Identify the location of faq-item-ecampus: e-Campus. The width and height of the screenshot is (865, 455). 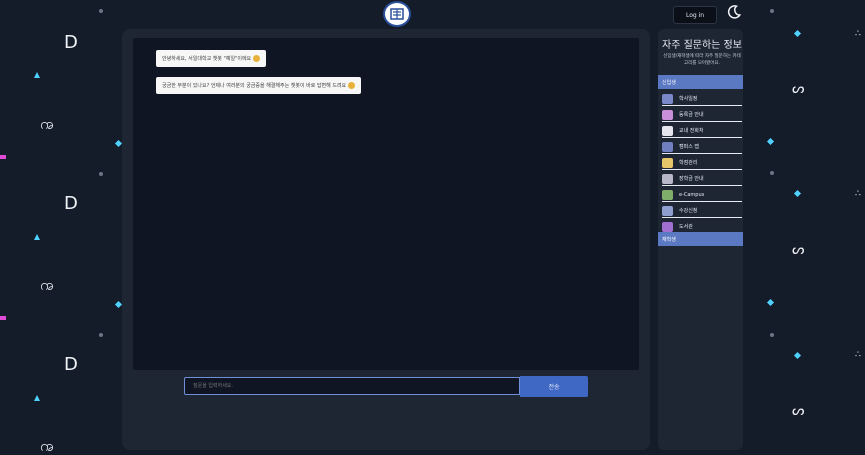
(702, 195).